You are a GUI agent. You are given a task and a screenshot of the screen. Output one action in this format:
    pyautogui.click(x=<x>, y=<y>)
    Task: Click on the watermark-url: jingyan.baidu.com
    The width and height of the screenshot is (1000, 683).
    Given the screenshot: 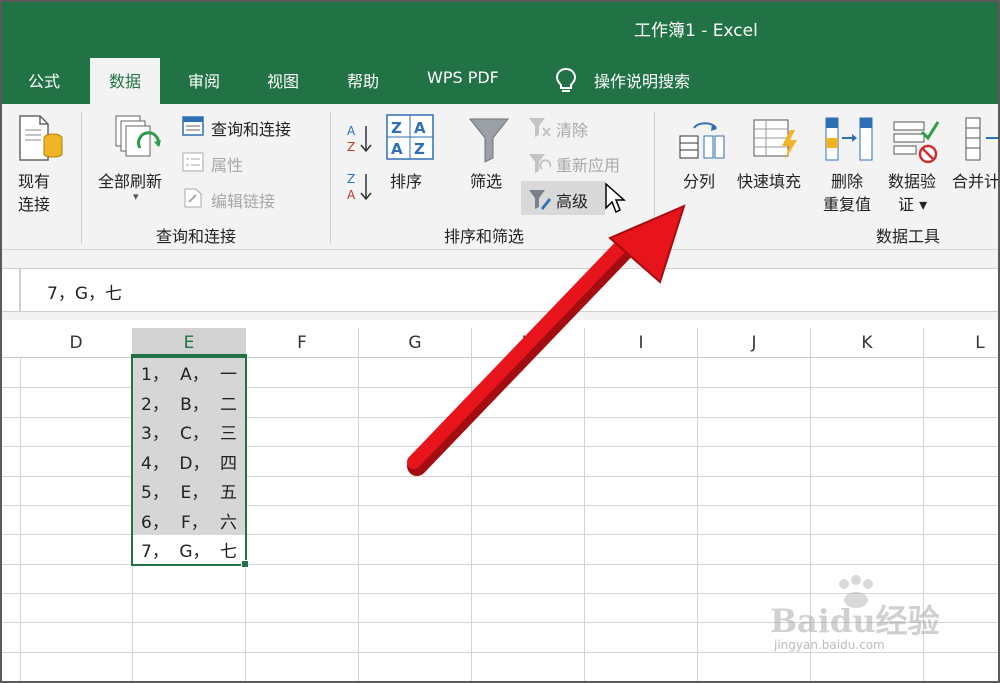 What is the action you would take?
    pyautogui.click(x=829, y=645)
    